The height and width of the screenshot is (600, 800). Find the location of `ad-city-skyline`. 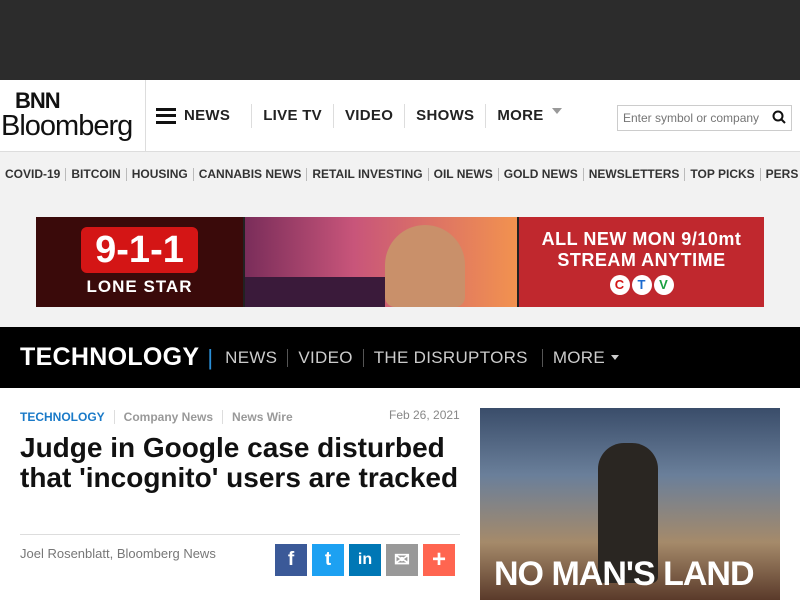

ad-city-skyline is located at coordinates (315, 291).